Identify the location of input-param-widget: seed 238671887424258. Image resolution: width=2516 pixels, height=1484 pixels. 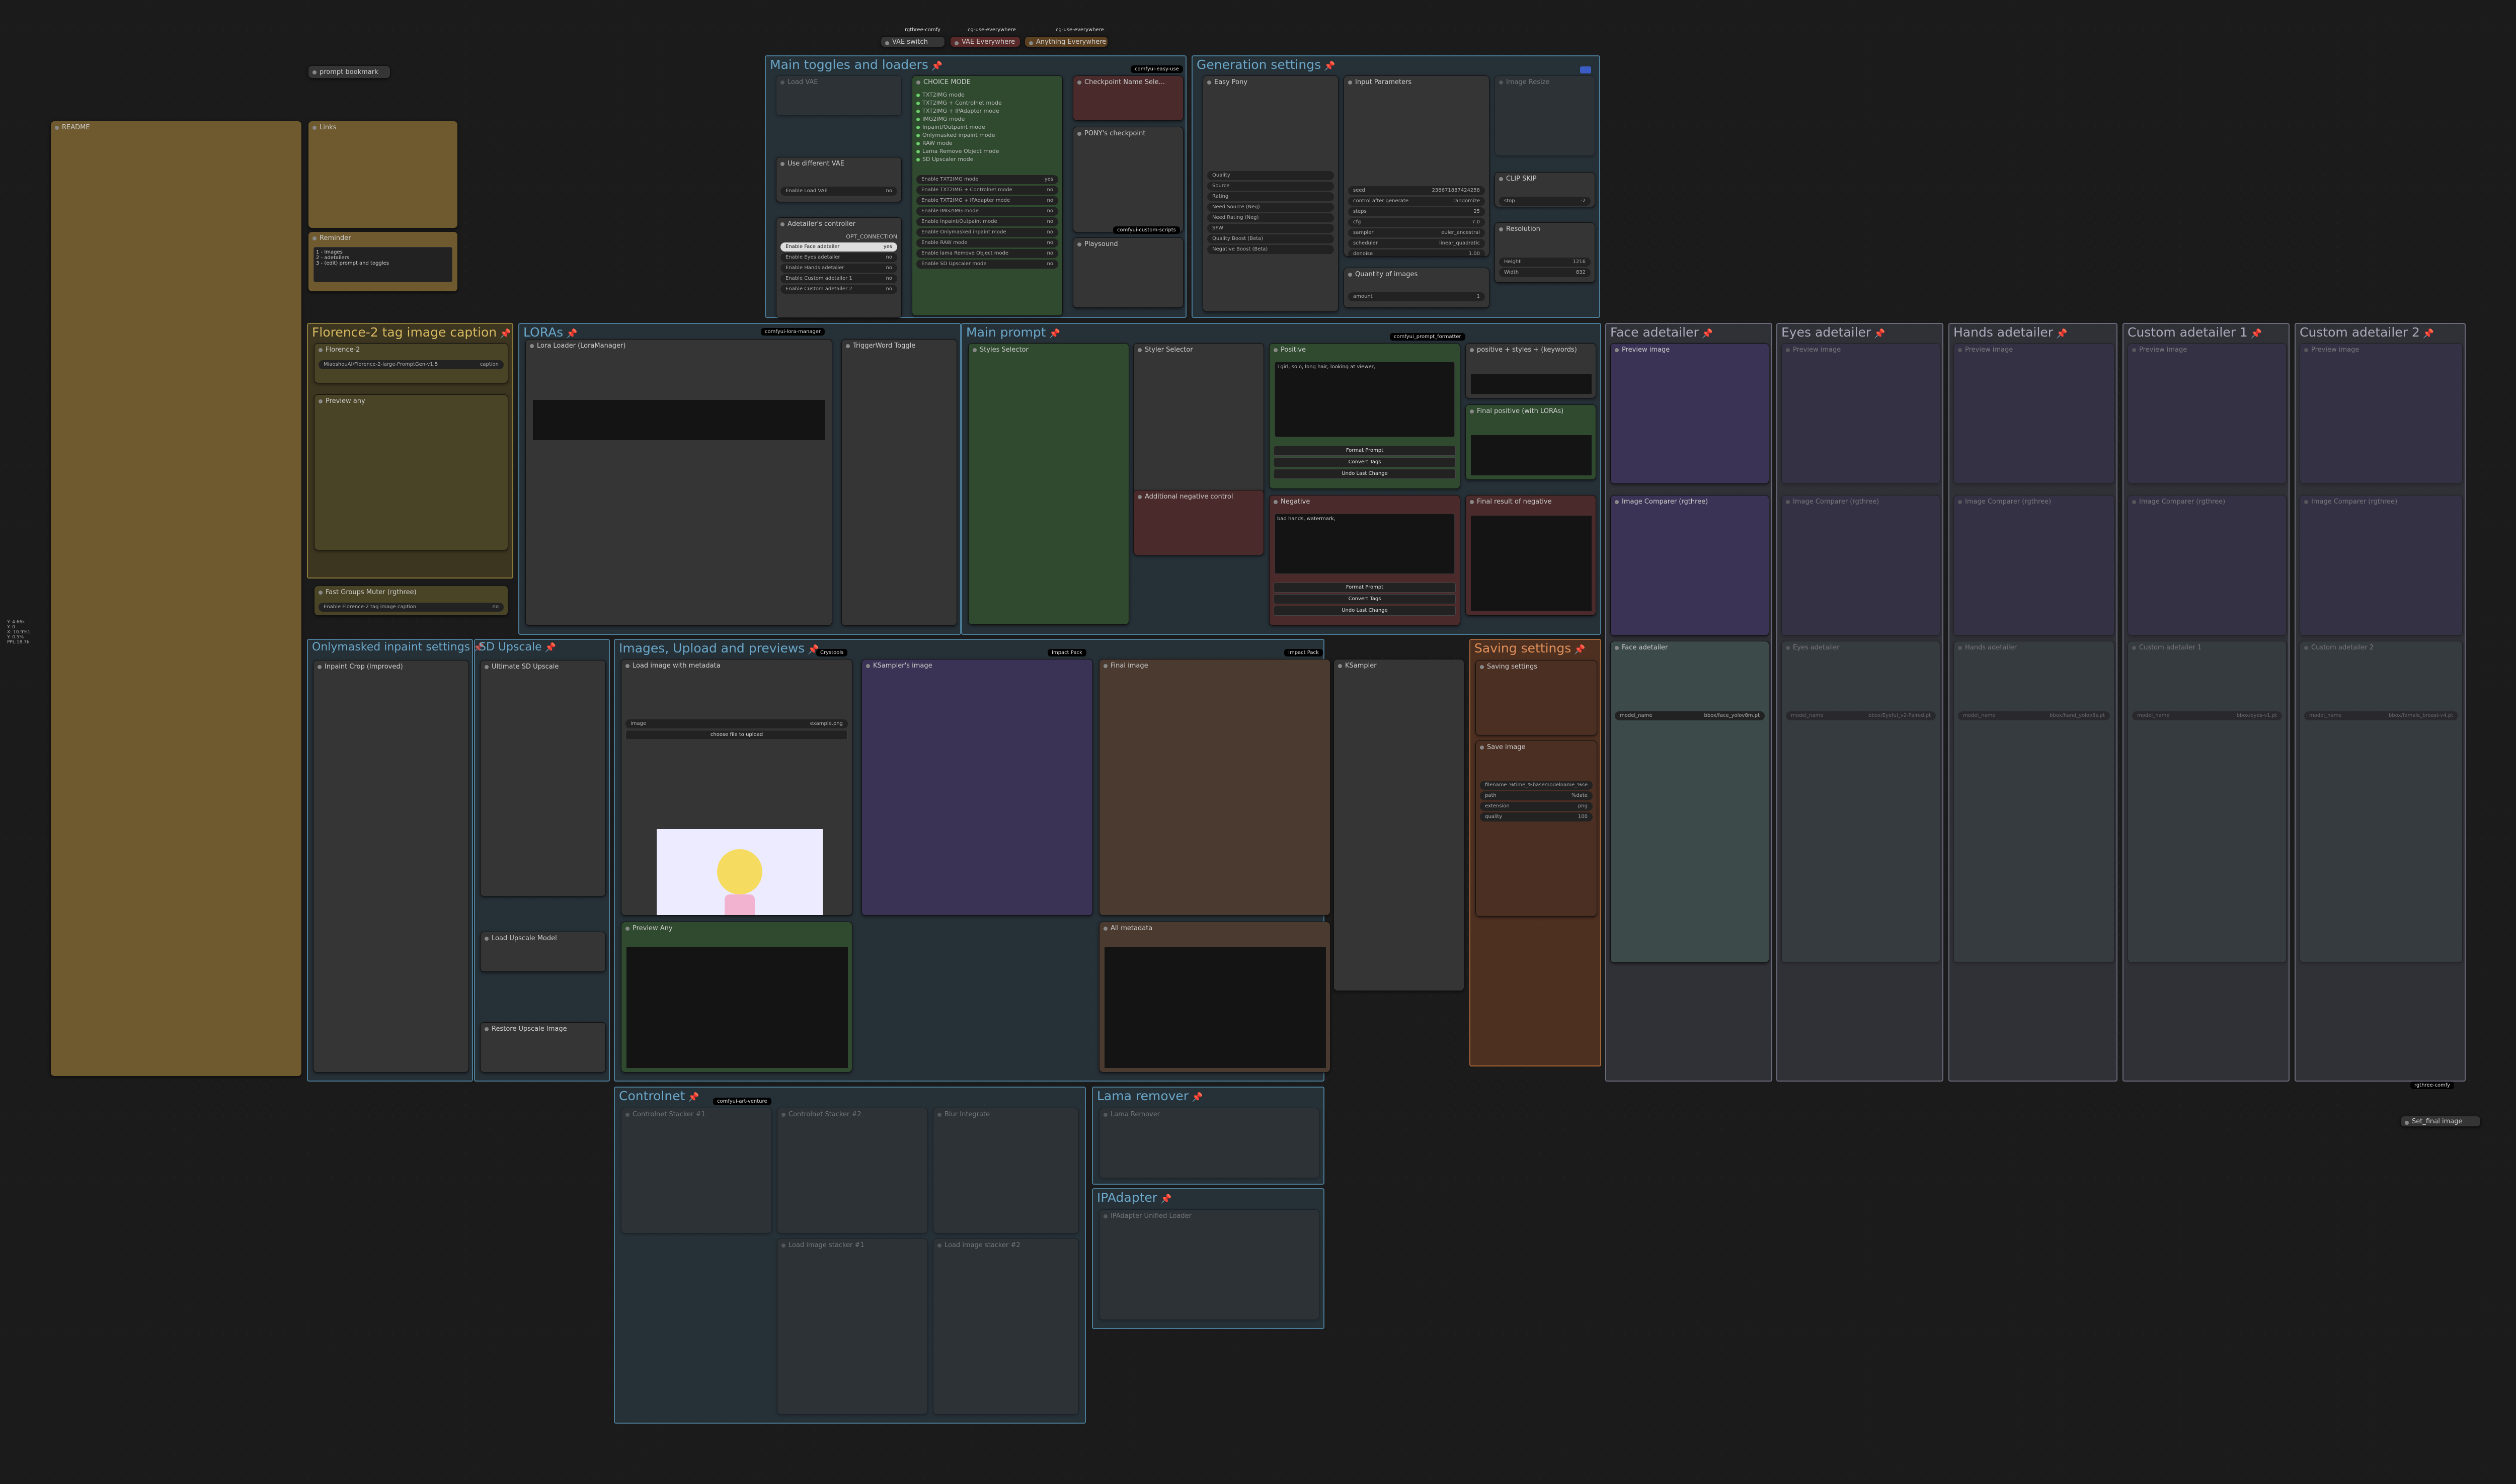
(1416, 190).